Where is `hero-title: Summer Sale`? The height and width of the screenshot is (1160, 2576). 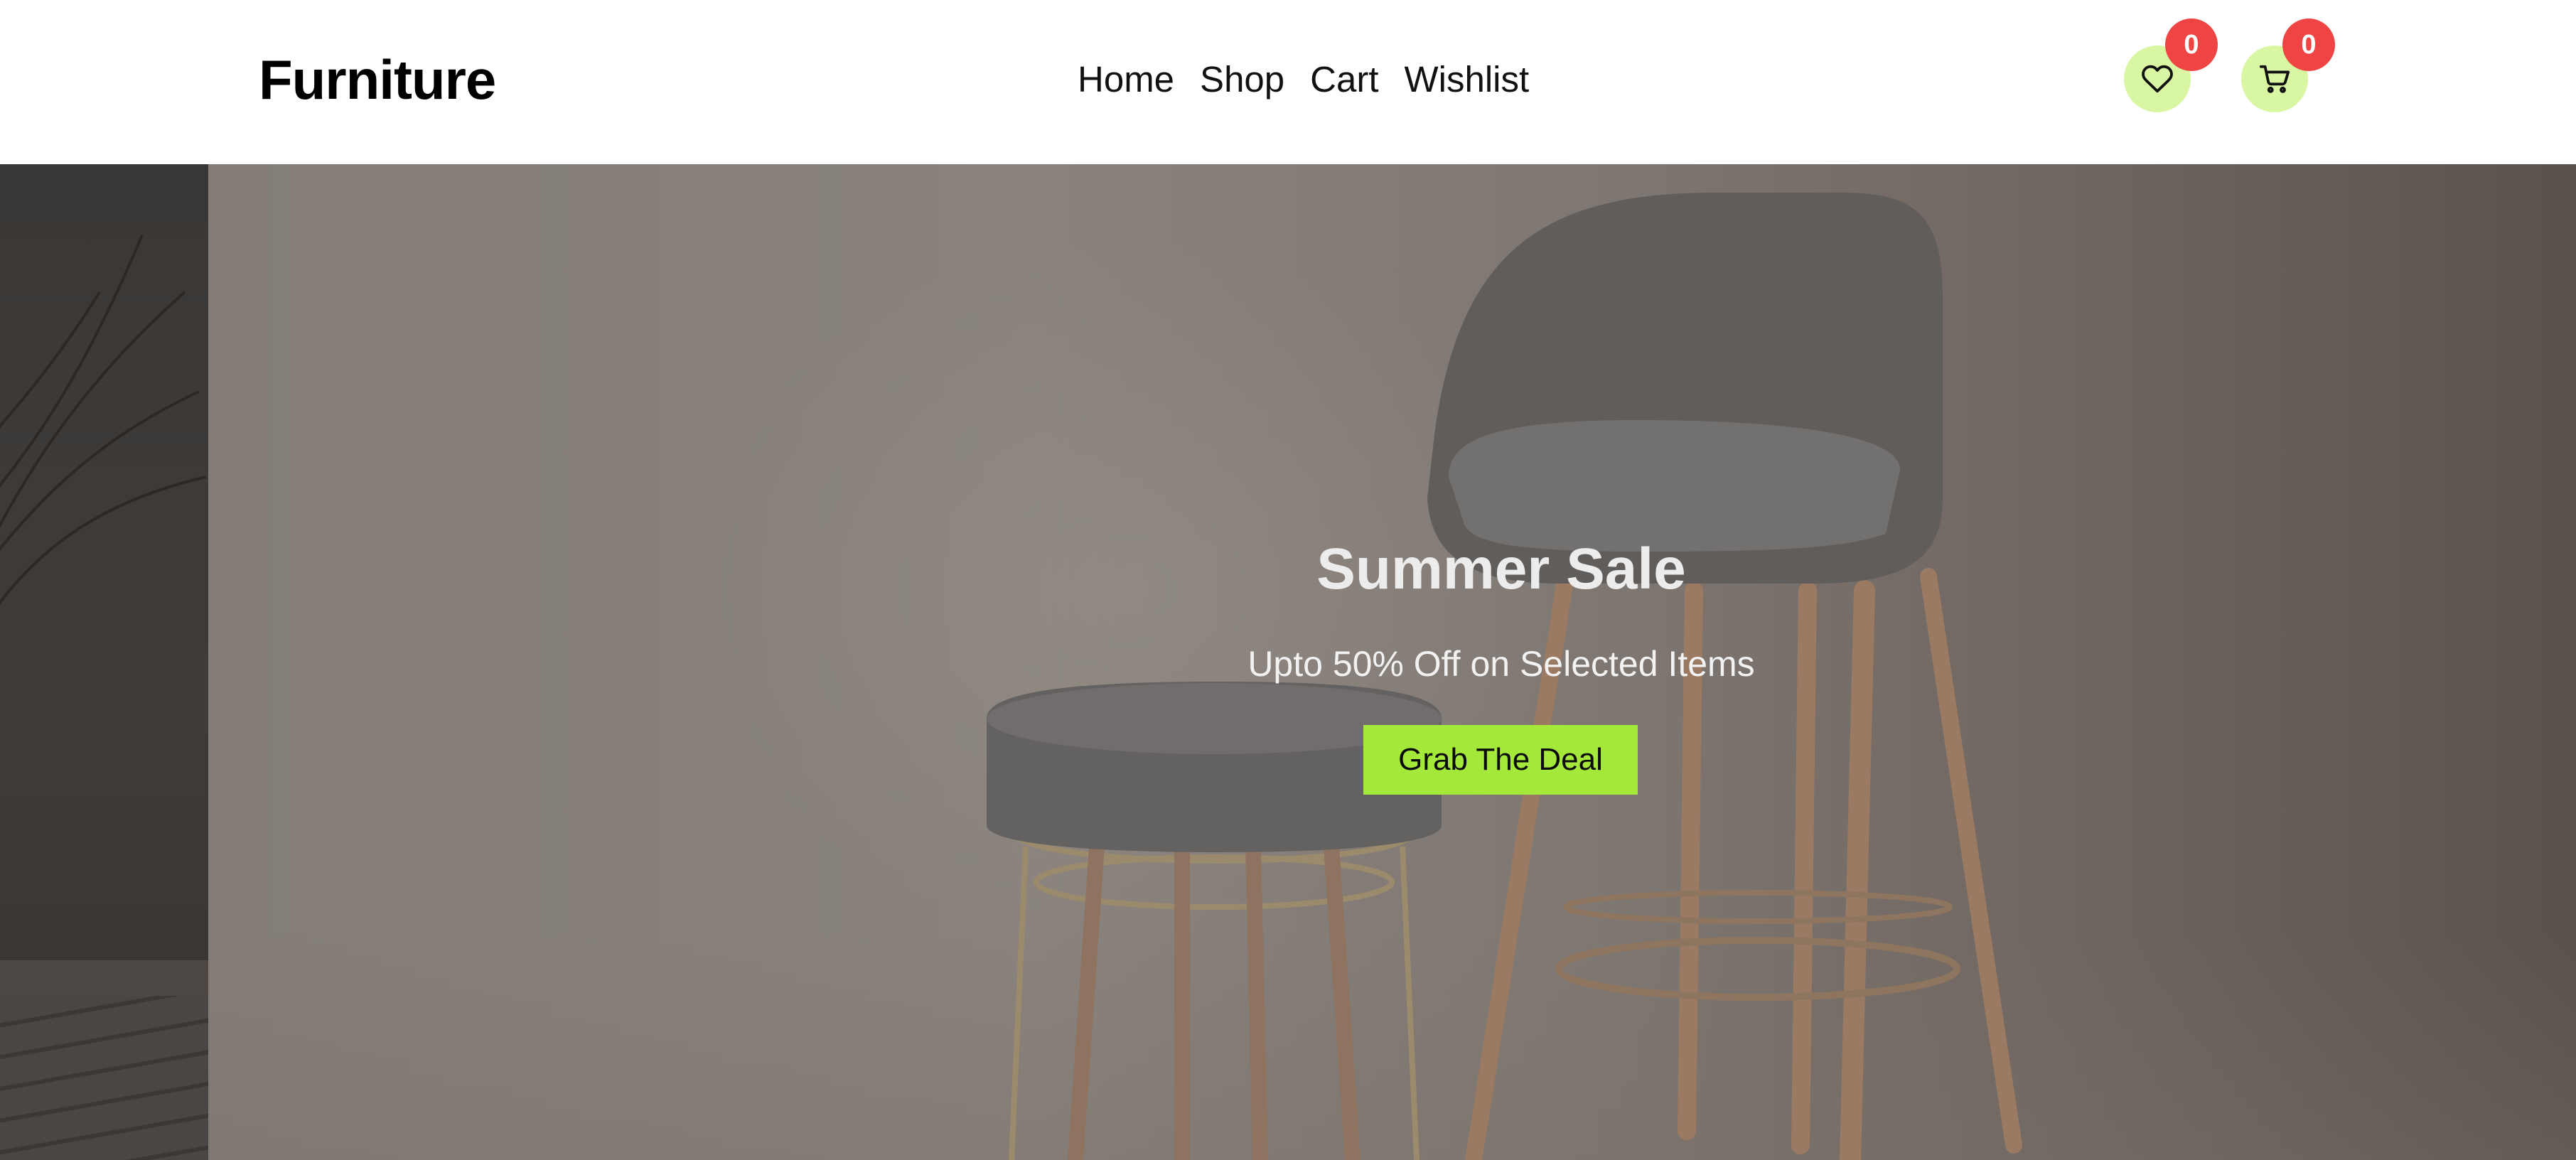 hero-title: Summer Sale is located at coordinates (1501, 569).